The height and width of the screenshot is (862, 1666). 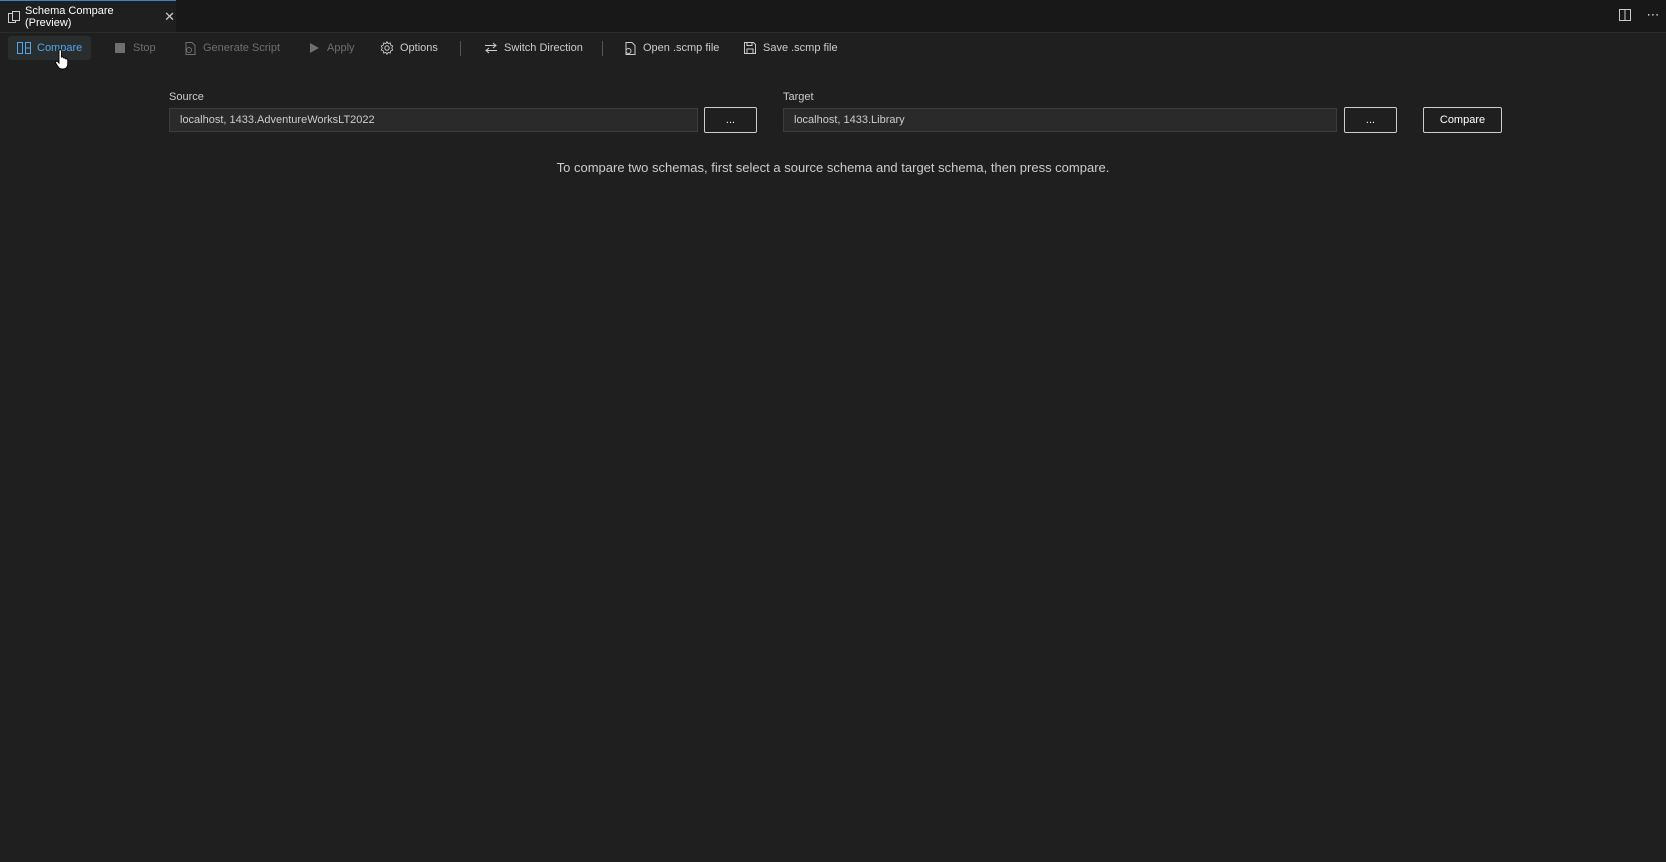 I want to click on tab-bar: Schema Compare (Preview) ✕ ⋯, so click(x=833, y=16).